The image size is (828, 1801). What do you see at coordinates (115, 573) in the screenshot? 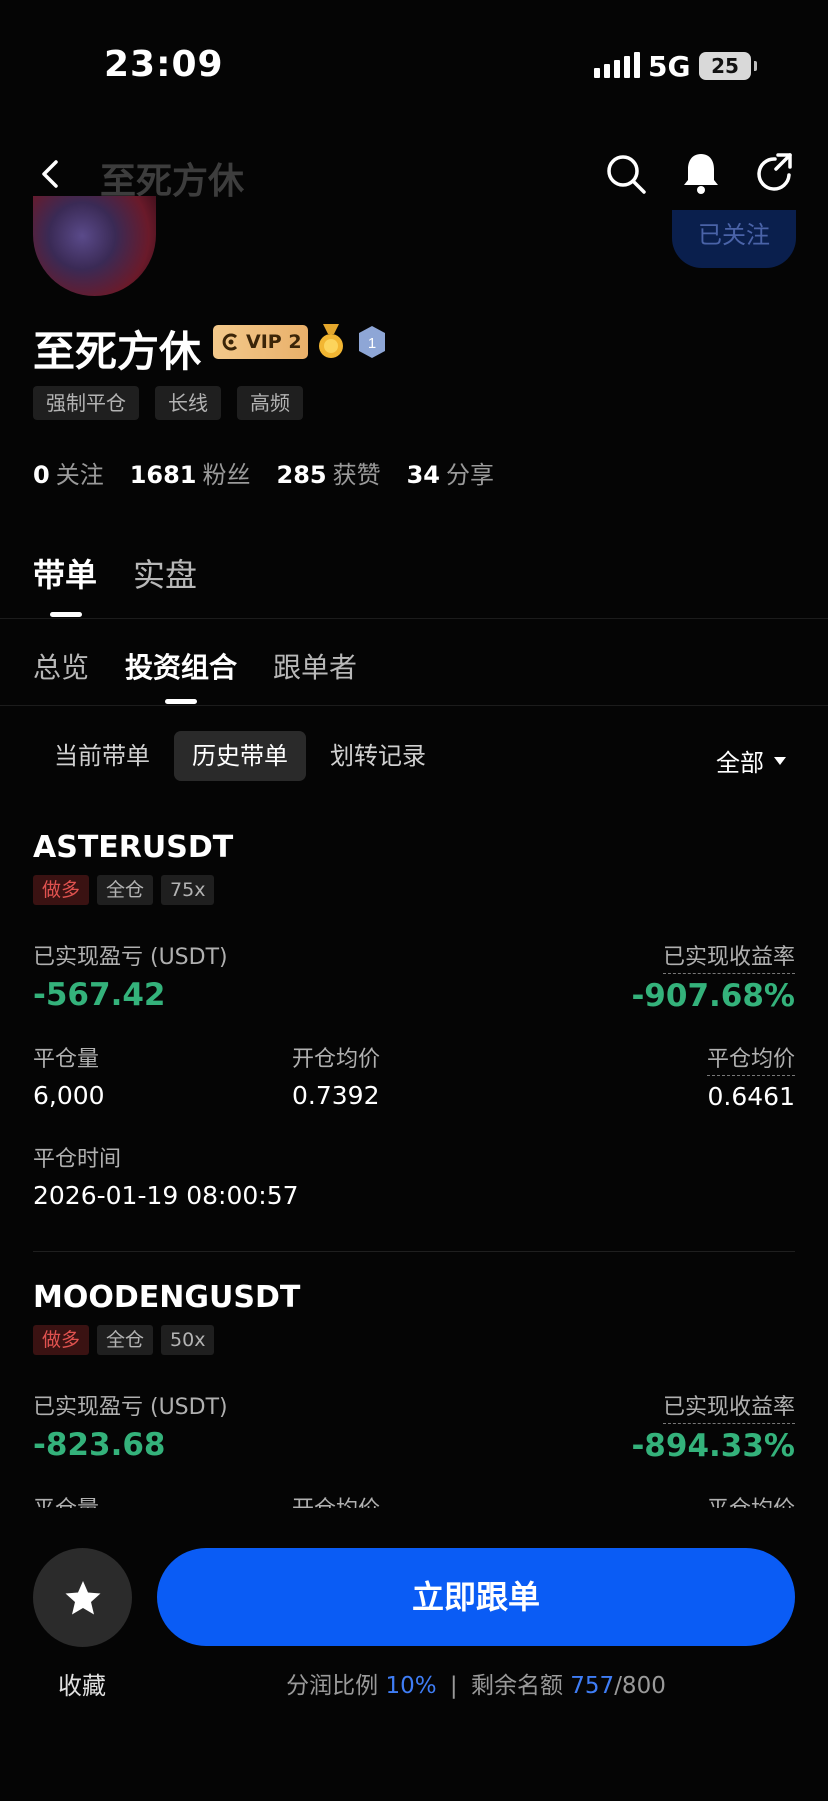
I see `main-tabs: 带单 实盘` at bounding box center [115, 573].